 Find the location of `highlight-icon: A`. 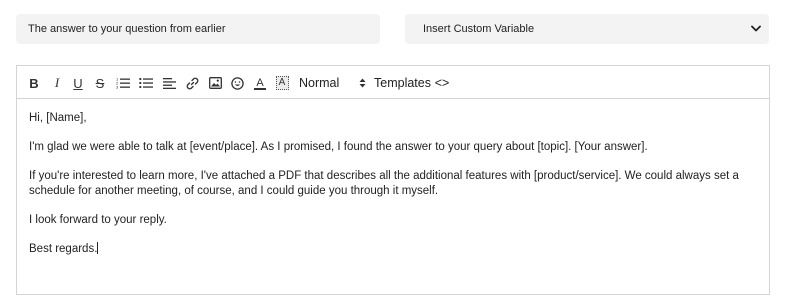

highlight-icon: A is located at coordinates (282, 83).